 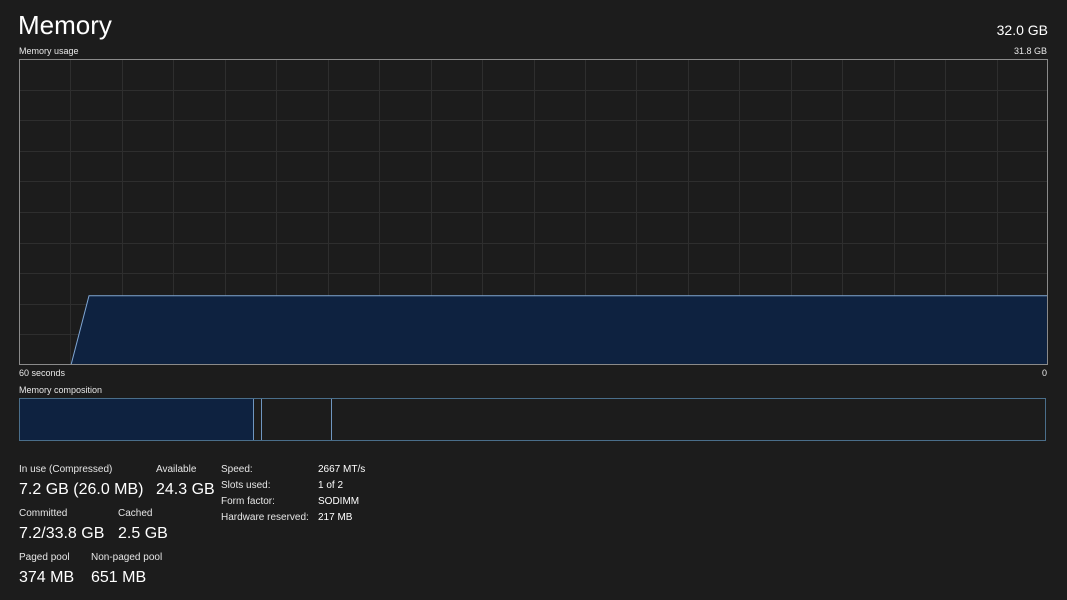 I want to click on spec-slots-label: Slots used:, so click(x=246, y=485).